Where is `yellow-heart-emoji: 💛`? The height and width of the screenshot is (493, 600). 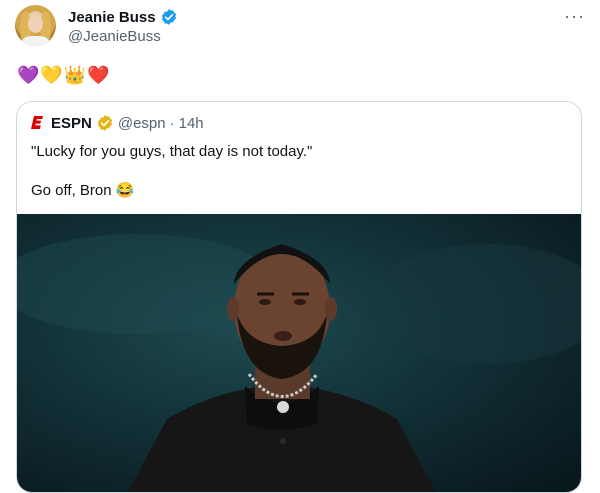
yellow-heart-emoji: 💛 is located at coordinates (51, 75).